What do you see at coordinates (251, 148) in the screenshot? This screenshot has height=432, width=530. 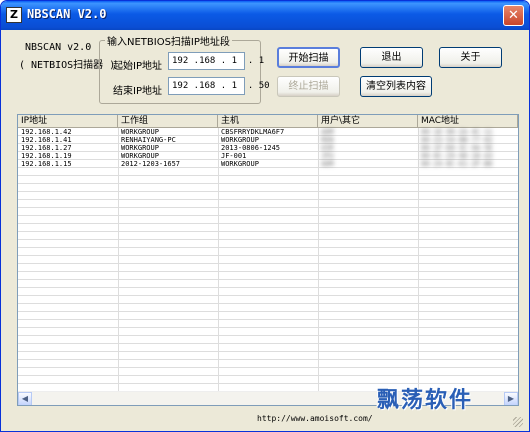 I see `cell-host: 2013-0806-1245` at bounding box center [251, 148].